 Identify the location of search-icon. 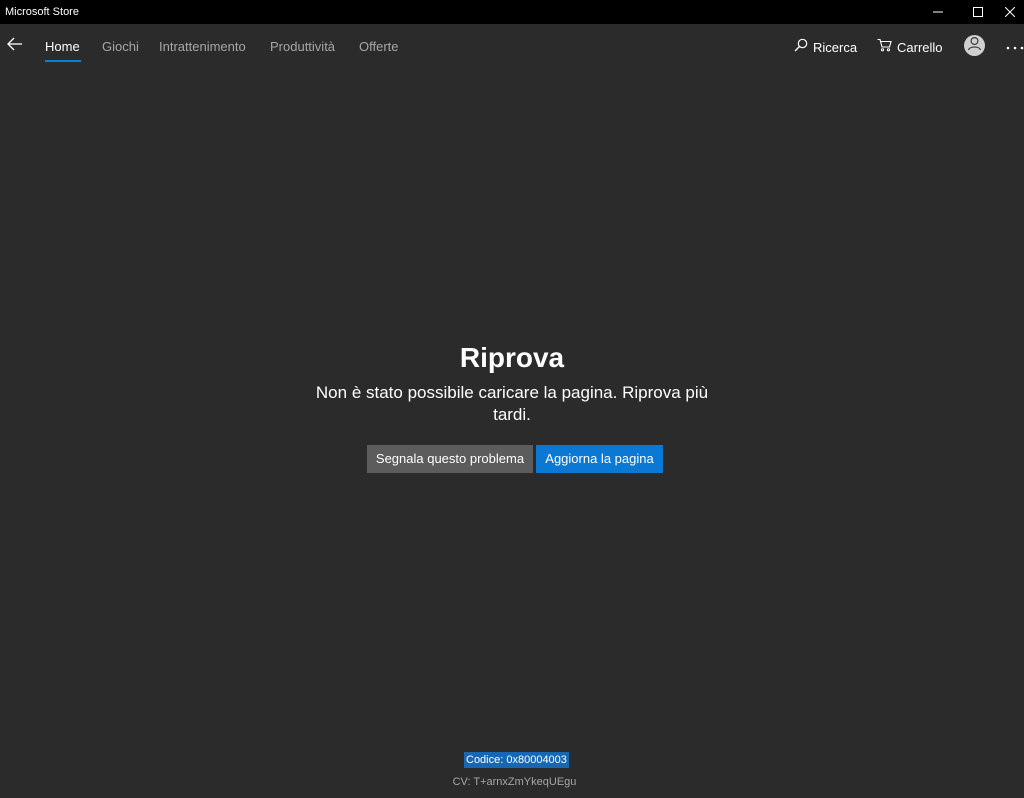
(801, 47).